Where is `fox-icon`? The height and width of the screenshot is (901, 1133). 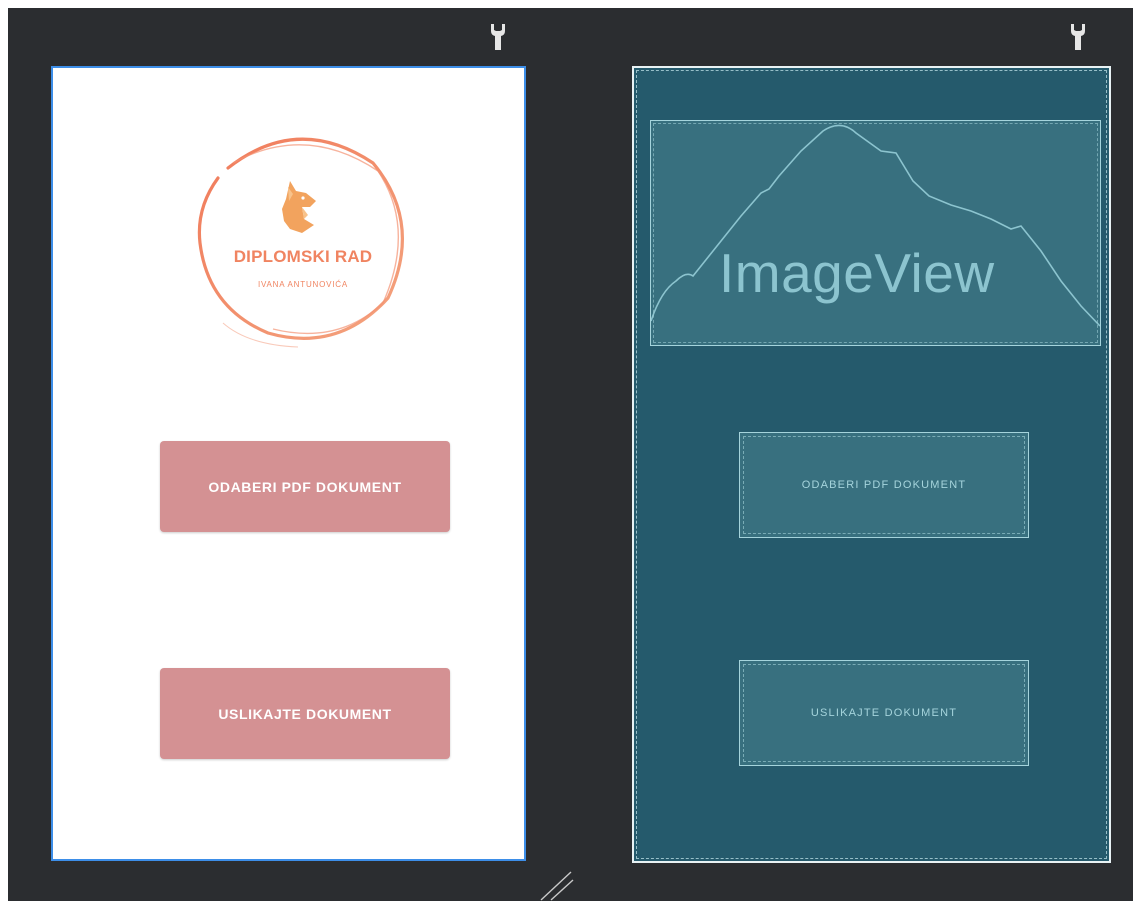 fox-icon is located at coordinates (299, 207).